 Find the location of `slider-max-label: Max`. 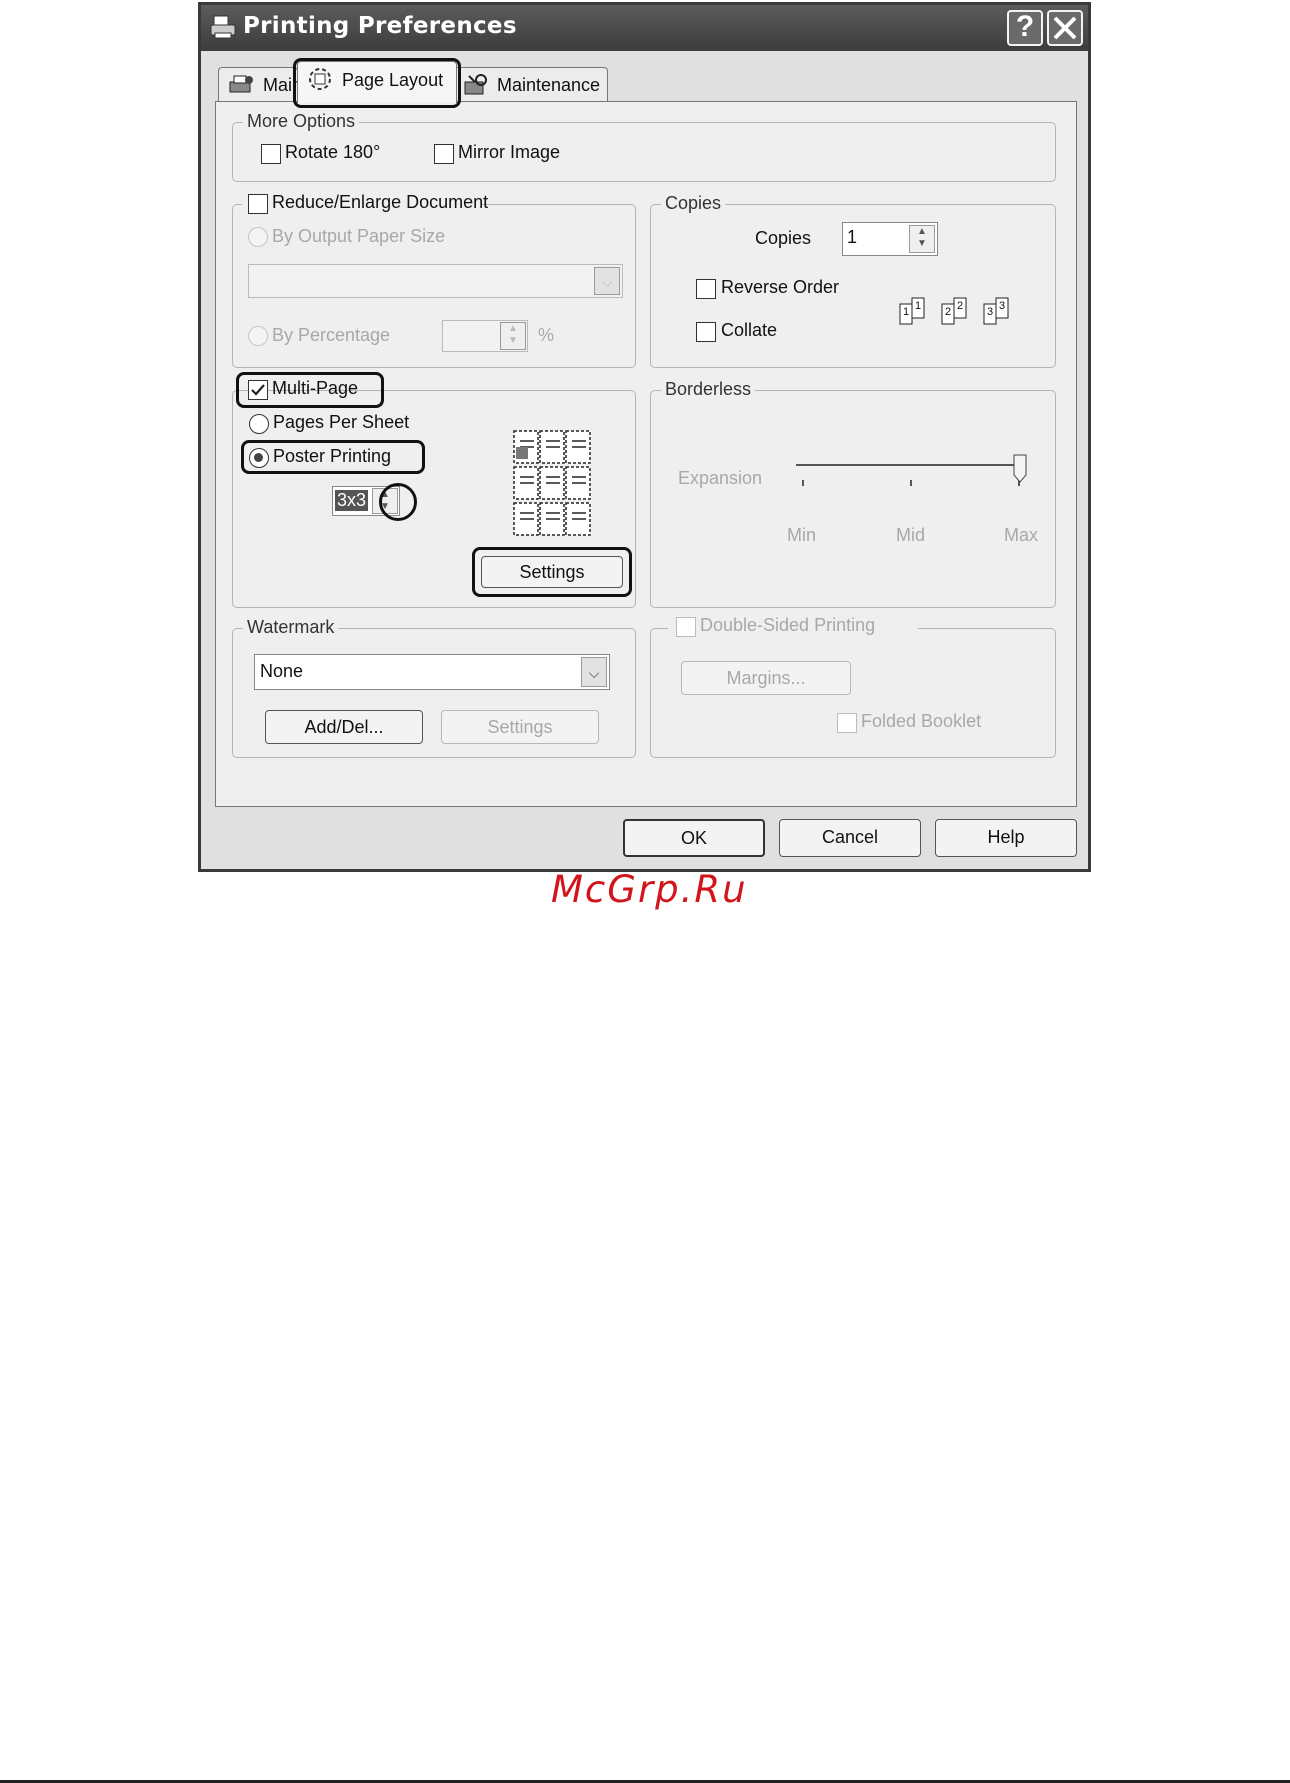

slider-max-label: Max is located at coordinates (1021, 535).